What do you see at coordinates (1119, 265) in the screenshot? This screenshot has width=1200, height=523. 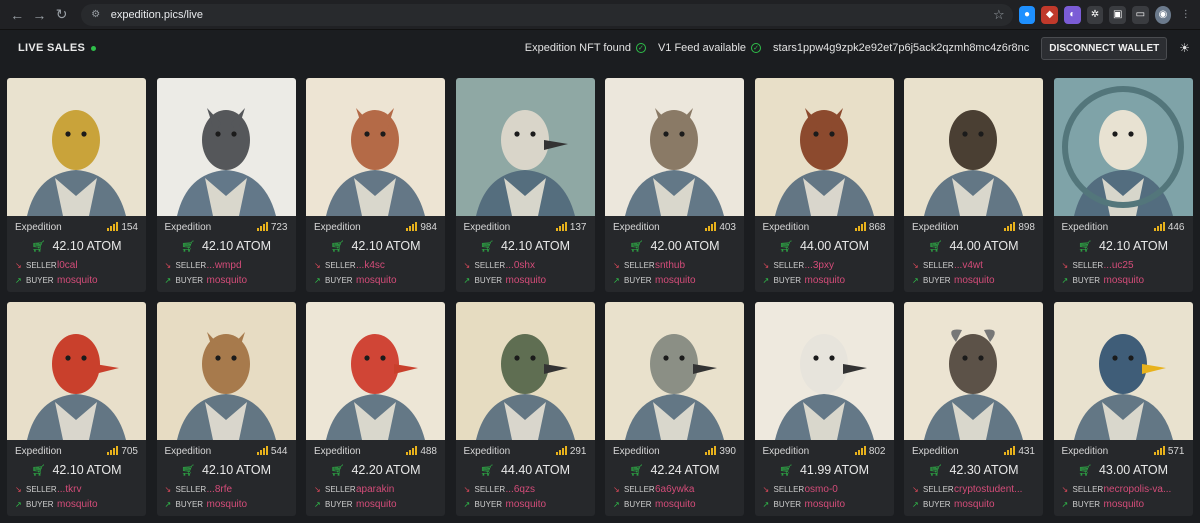 I see `seller-address: ...uc25` at bounding box center [1119, 265].